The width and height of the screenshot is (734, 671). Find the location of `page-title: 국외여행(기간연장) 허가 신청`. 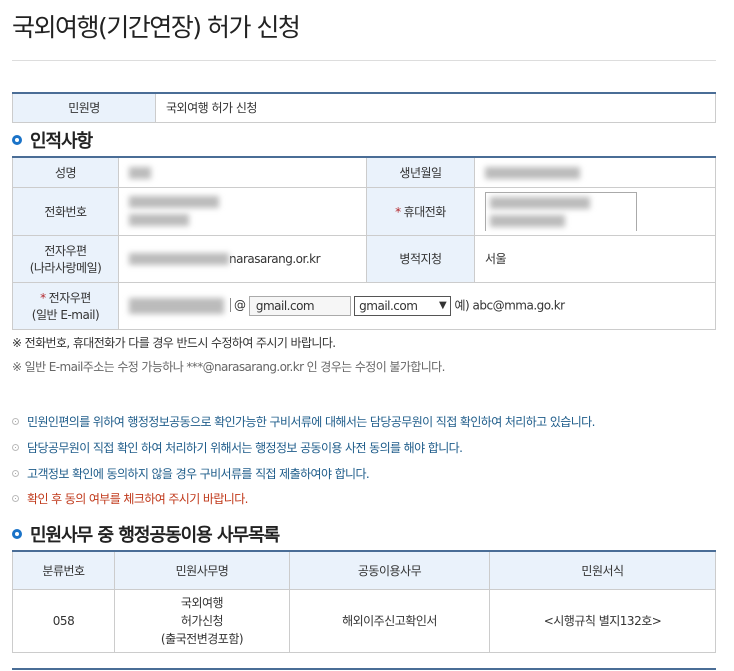

page-title: 국외여행(기간연장) 허가 신청 is located at coordinates (156, 27).